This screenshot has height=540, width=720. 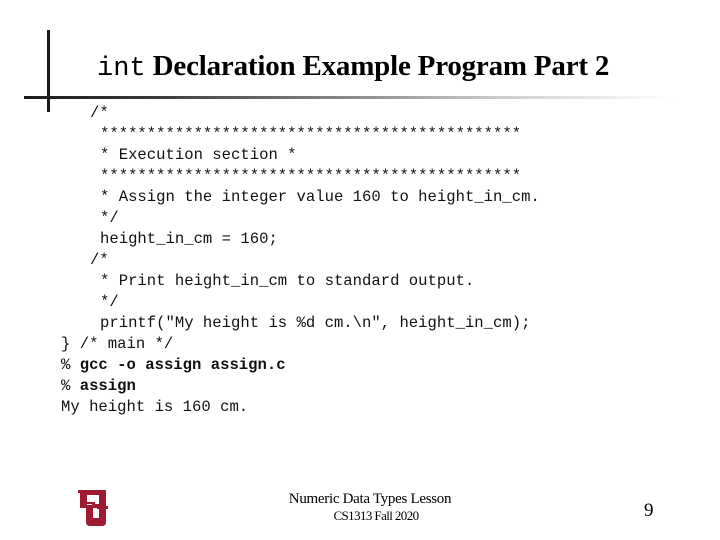 What do you see at coordinates (93, 508) in the screenshot?
I see `ou-logo-icon` at bounding box center [93, 508].